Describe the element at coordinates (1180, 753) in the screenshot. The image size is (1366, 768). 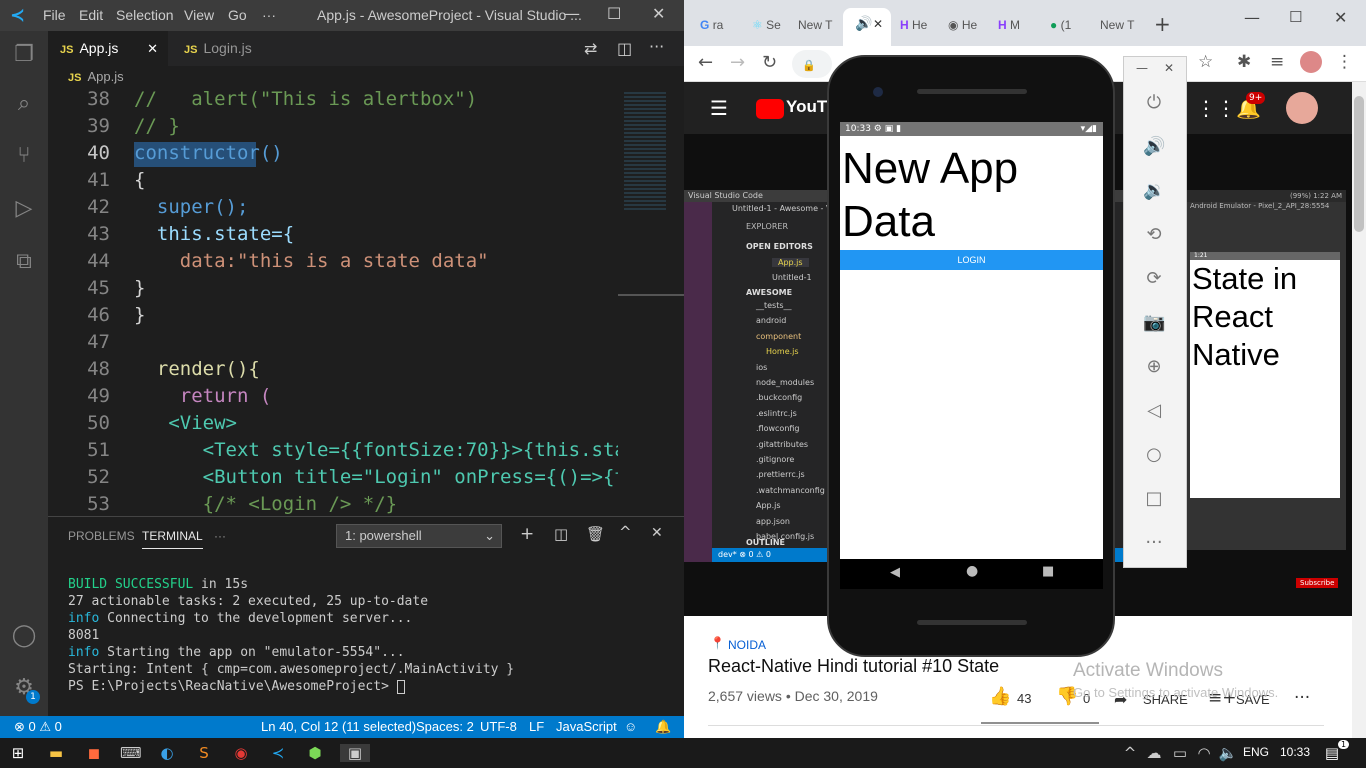
I see `battery-icon: ▭` at that location.